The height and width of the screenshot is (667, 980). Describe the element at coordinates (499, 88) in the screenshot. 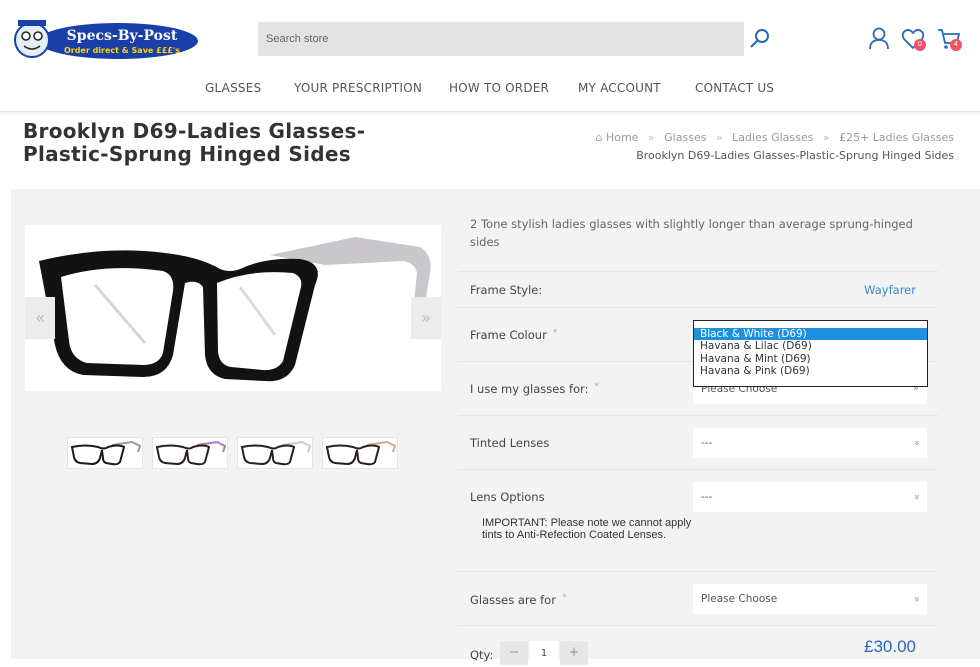

I see `nav-item-how-to-order: HOW TO ORDER` at that location.